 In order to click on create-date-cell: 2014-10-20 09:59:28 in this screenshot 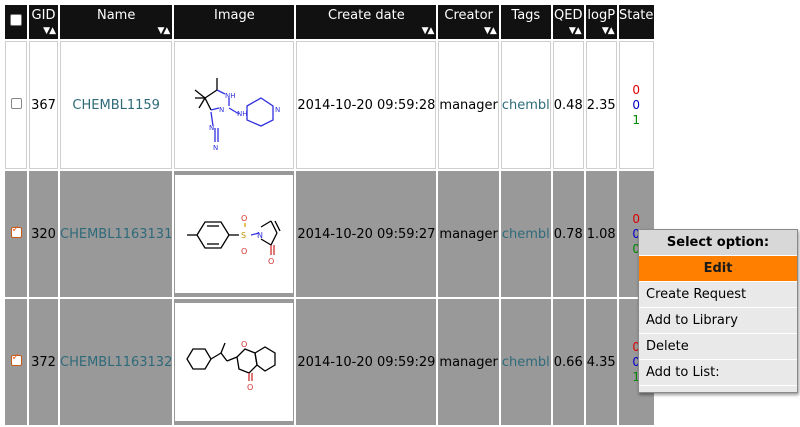, I will do `click(366, 105)`.